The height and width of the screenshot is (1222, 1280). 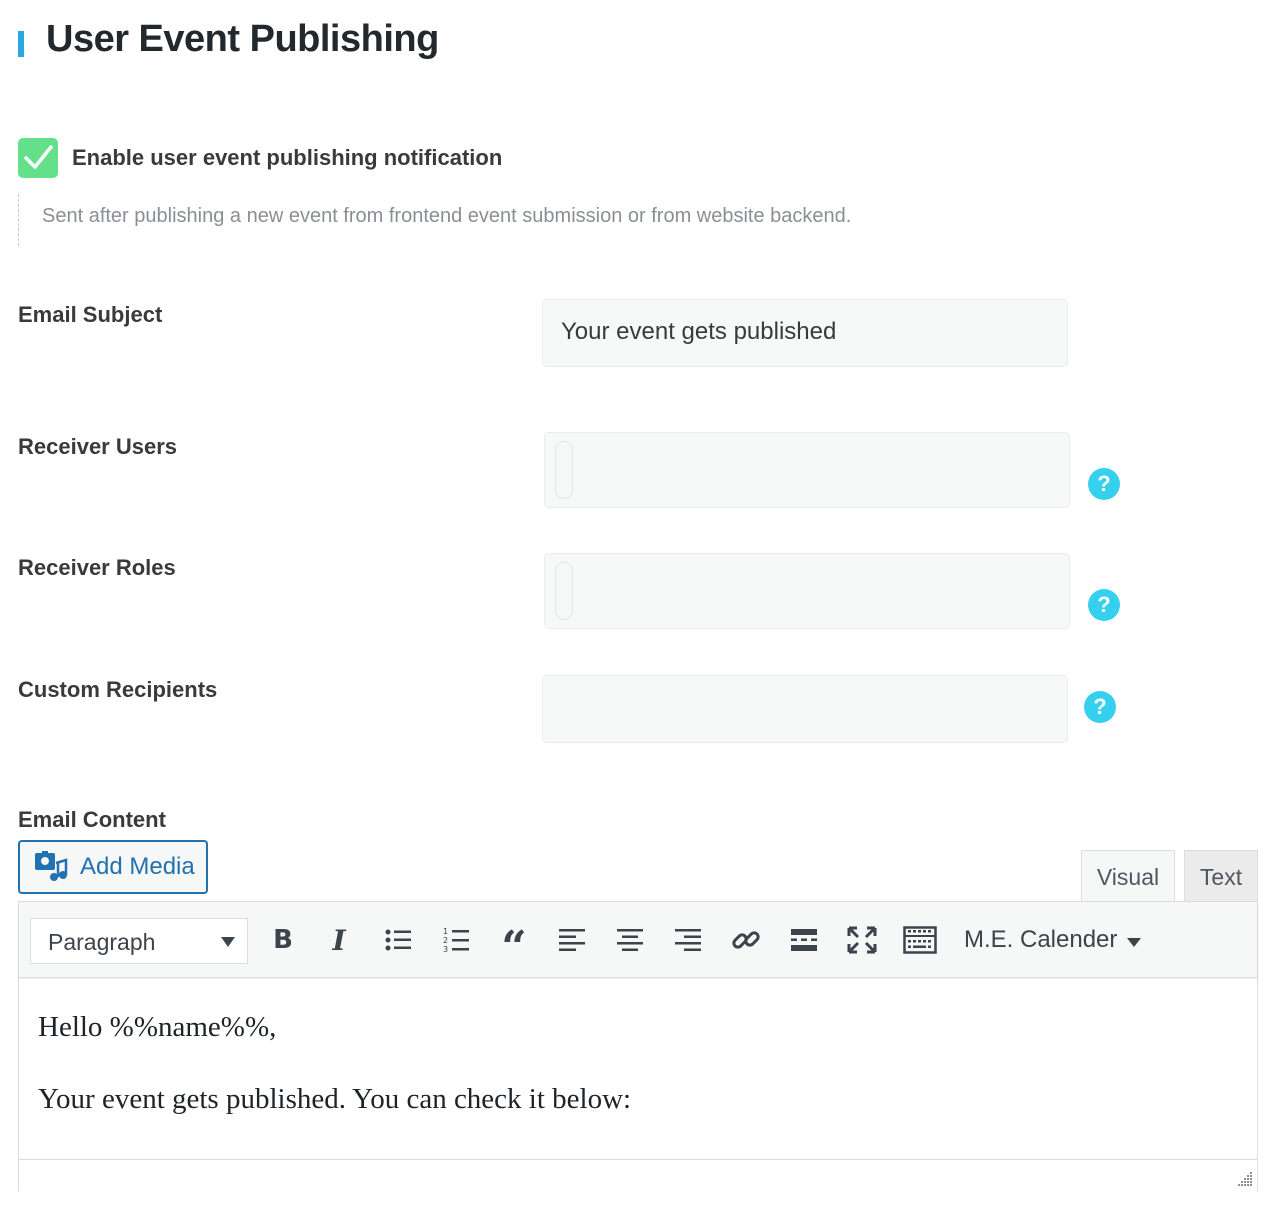 What do you see at coordinates (805, 709) in the screenshot?
I see `custom-recipients-input` at bounding box center [805, 709].